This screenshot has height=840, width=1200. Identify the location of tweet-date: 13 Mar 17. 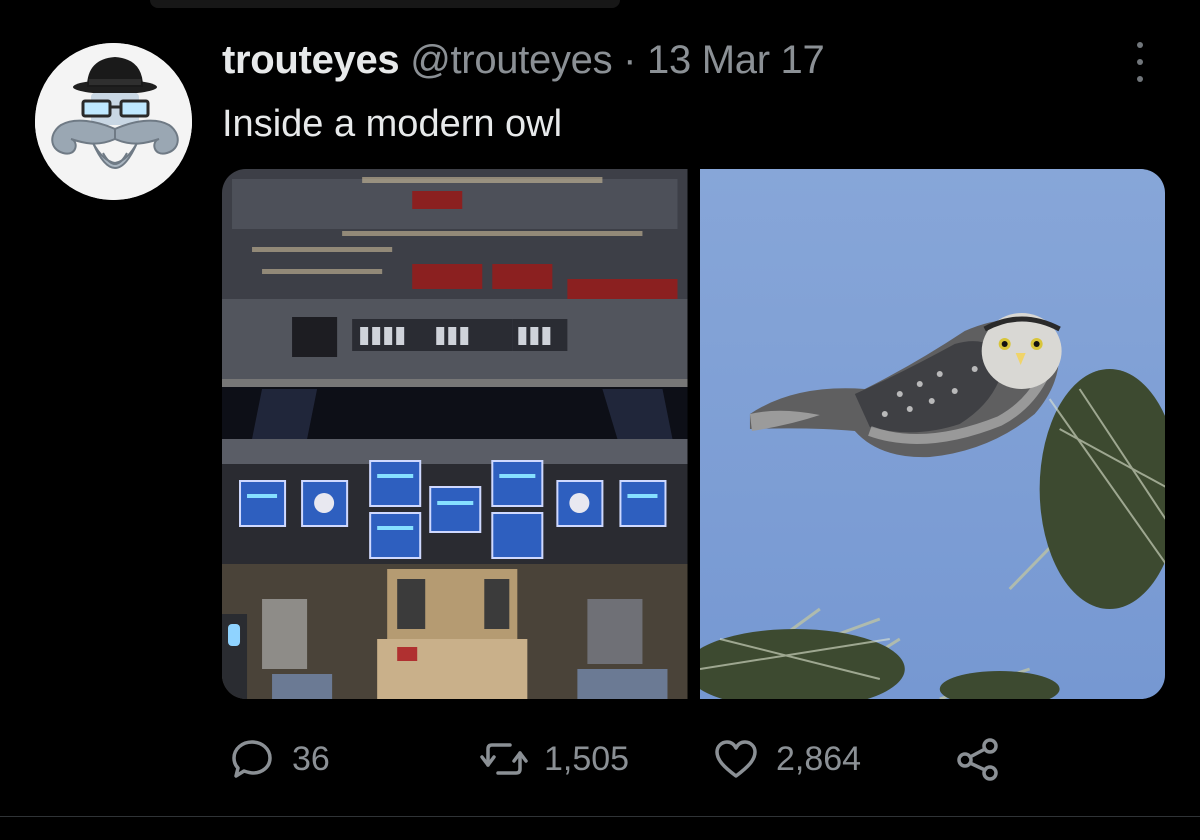
(736, 60).